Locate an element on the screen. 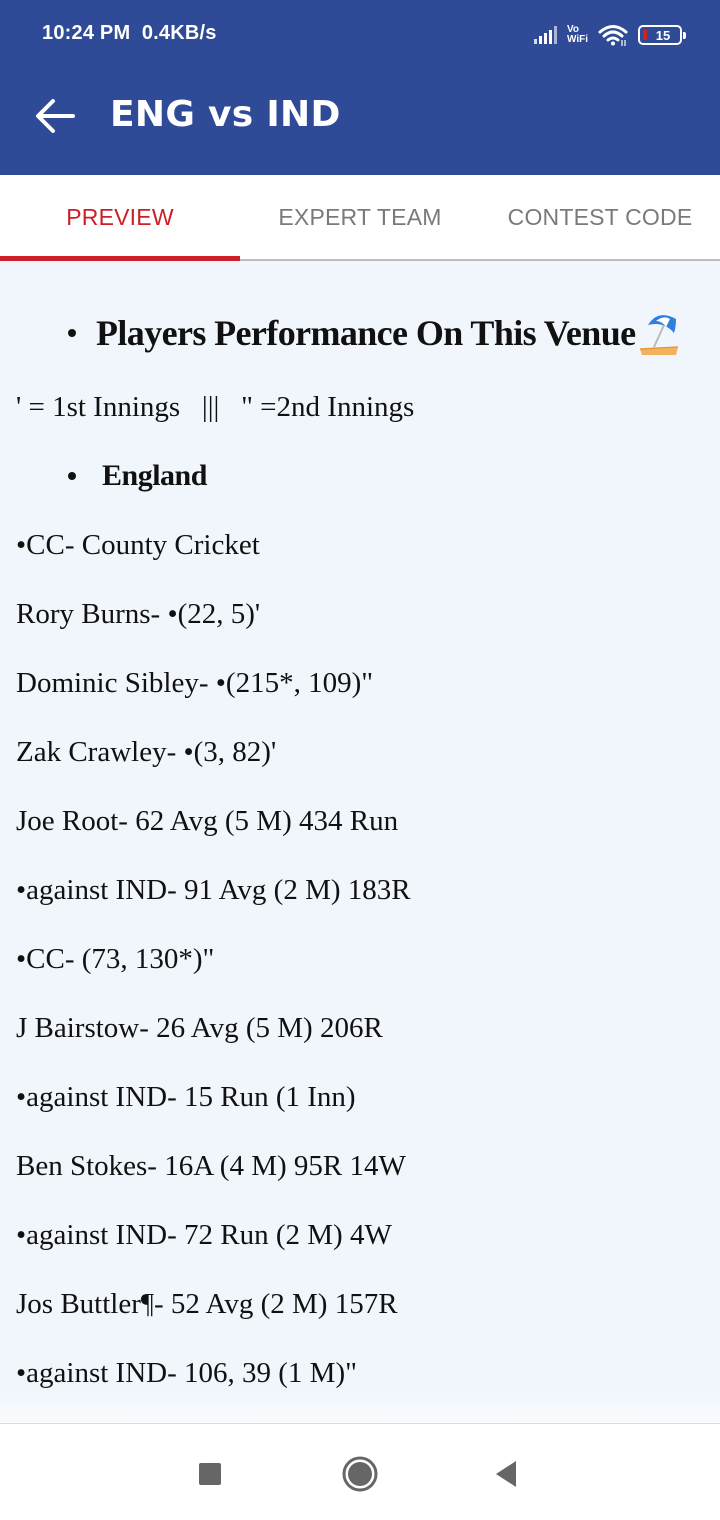 This screenshot has width=720, height=1520. stat-line: Rory Burns- •(22, 5)' is located at coordinates (138, 614).